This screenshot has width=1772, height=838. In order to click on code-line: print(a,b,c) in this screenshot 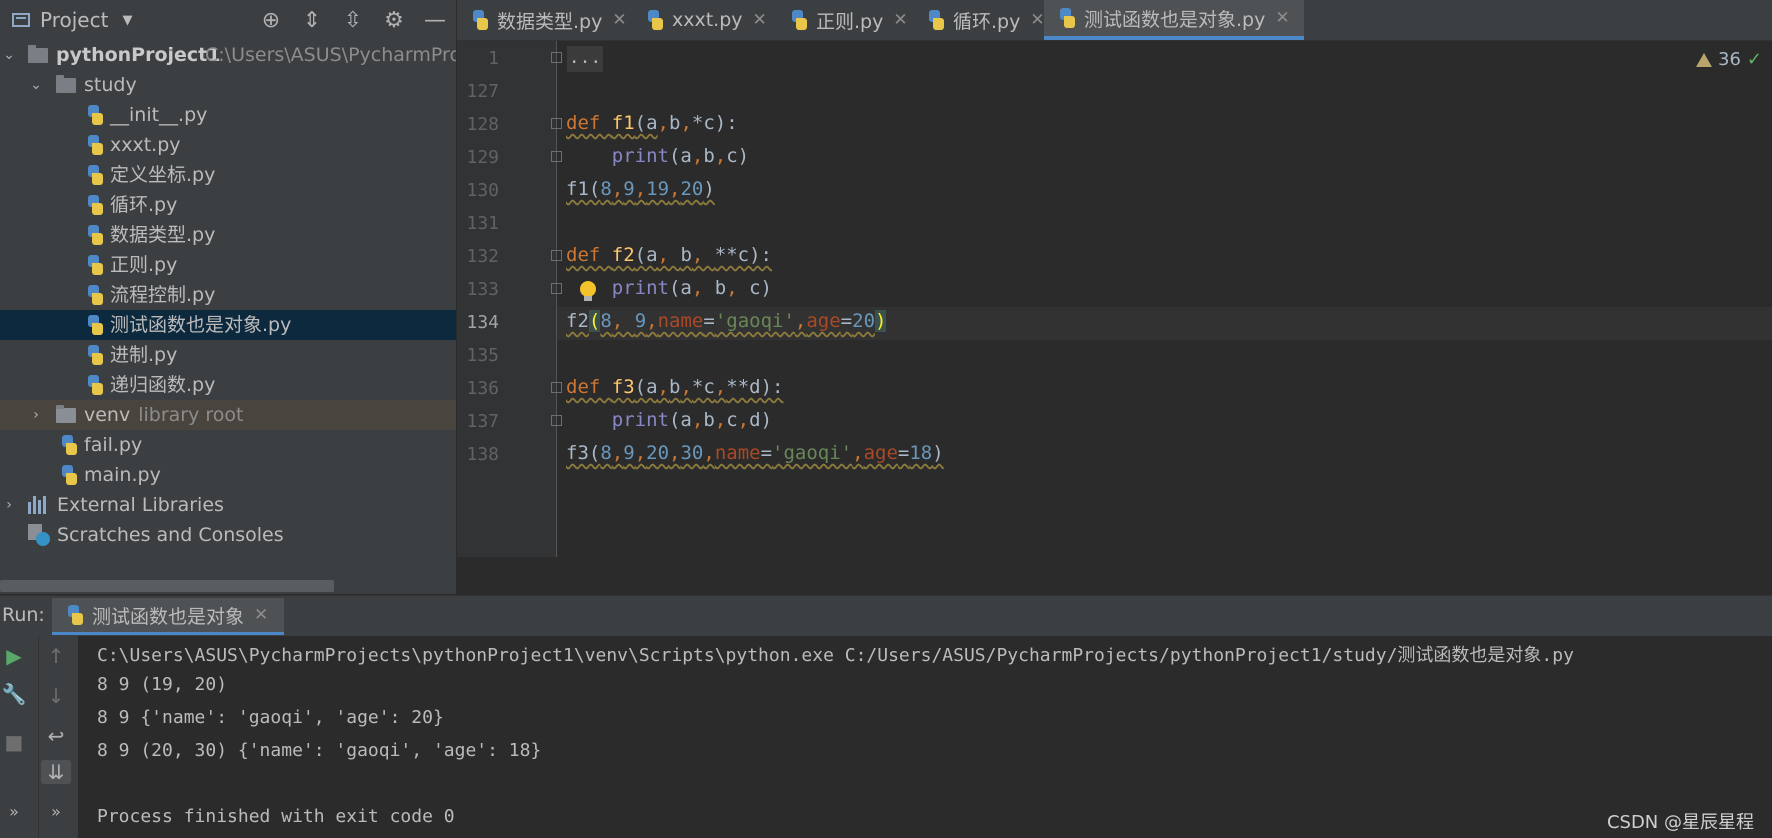, I will do `click(680, 156)`.